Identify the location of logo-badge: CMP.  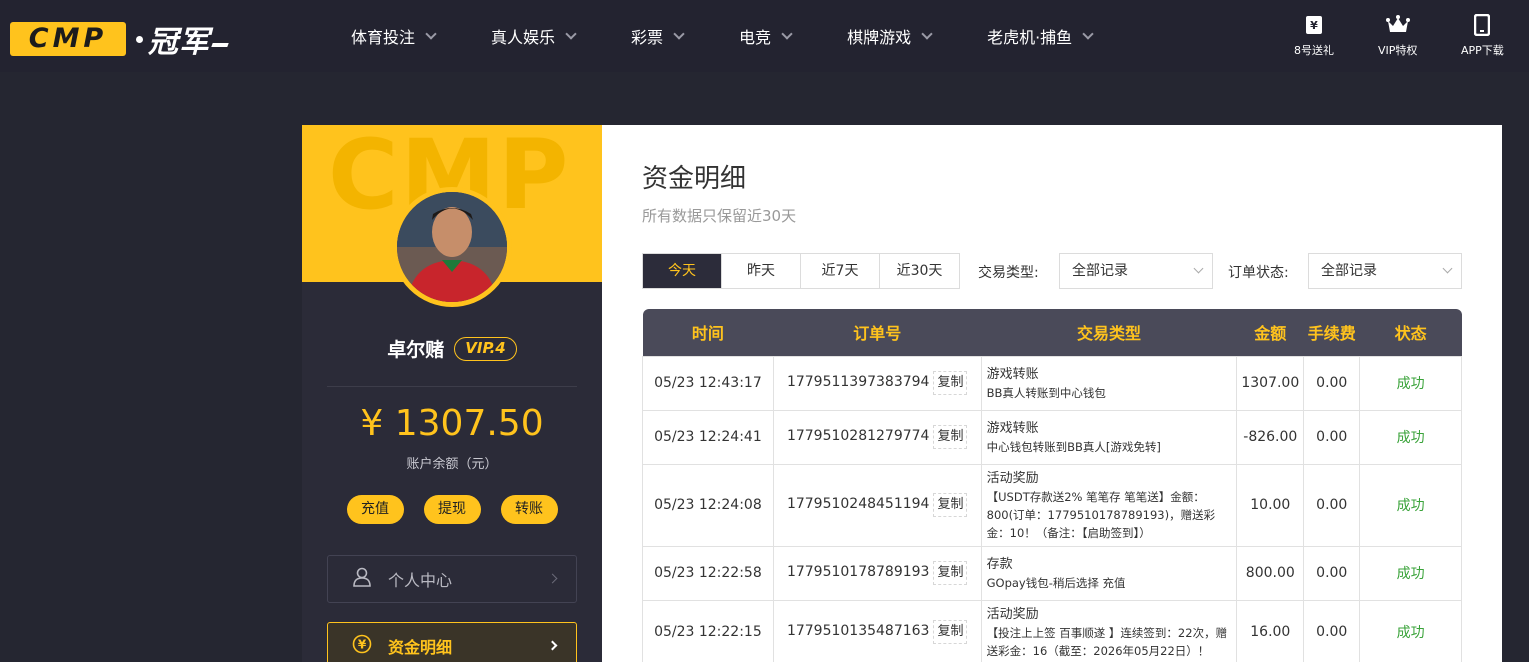
(68, 39).